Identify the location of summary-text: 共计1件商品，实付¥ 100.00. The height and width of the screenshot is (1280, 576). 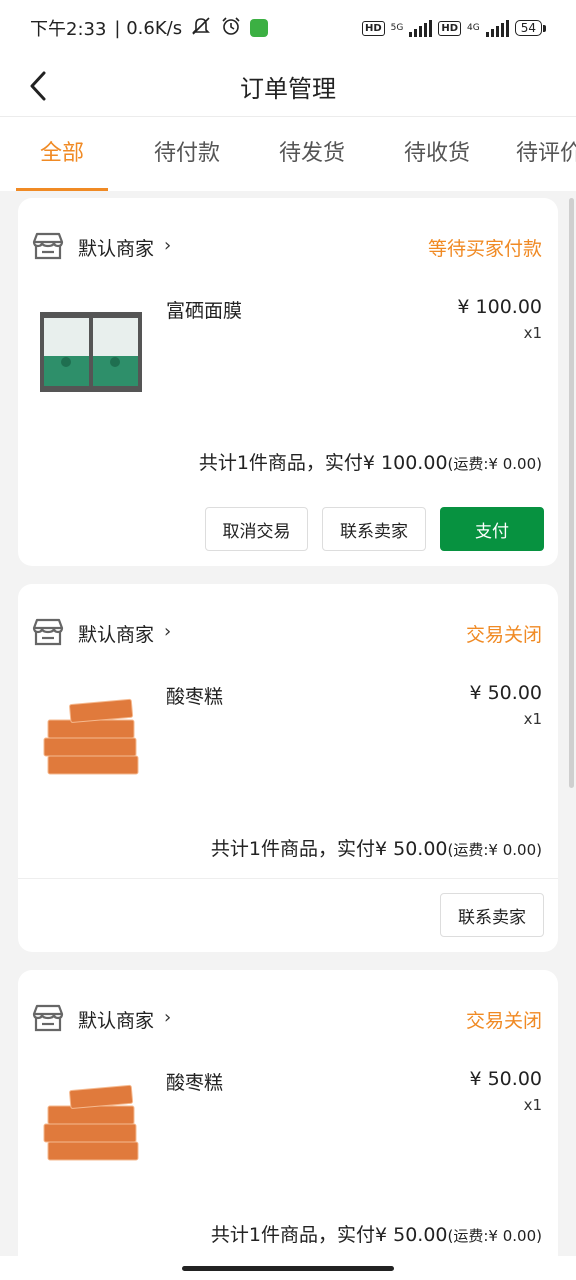
(323, 463).